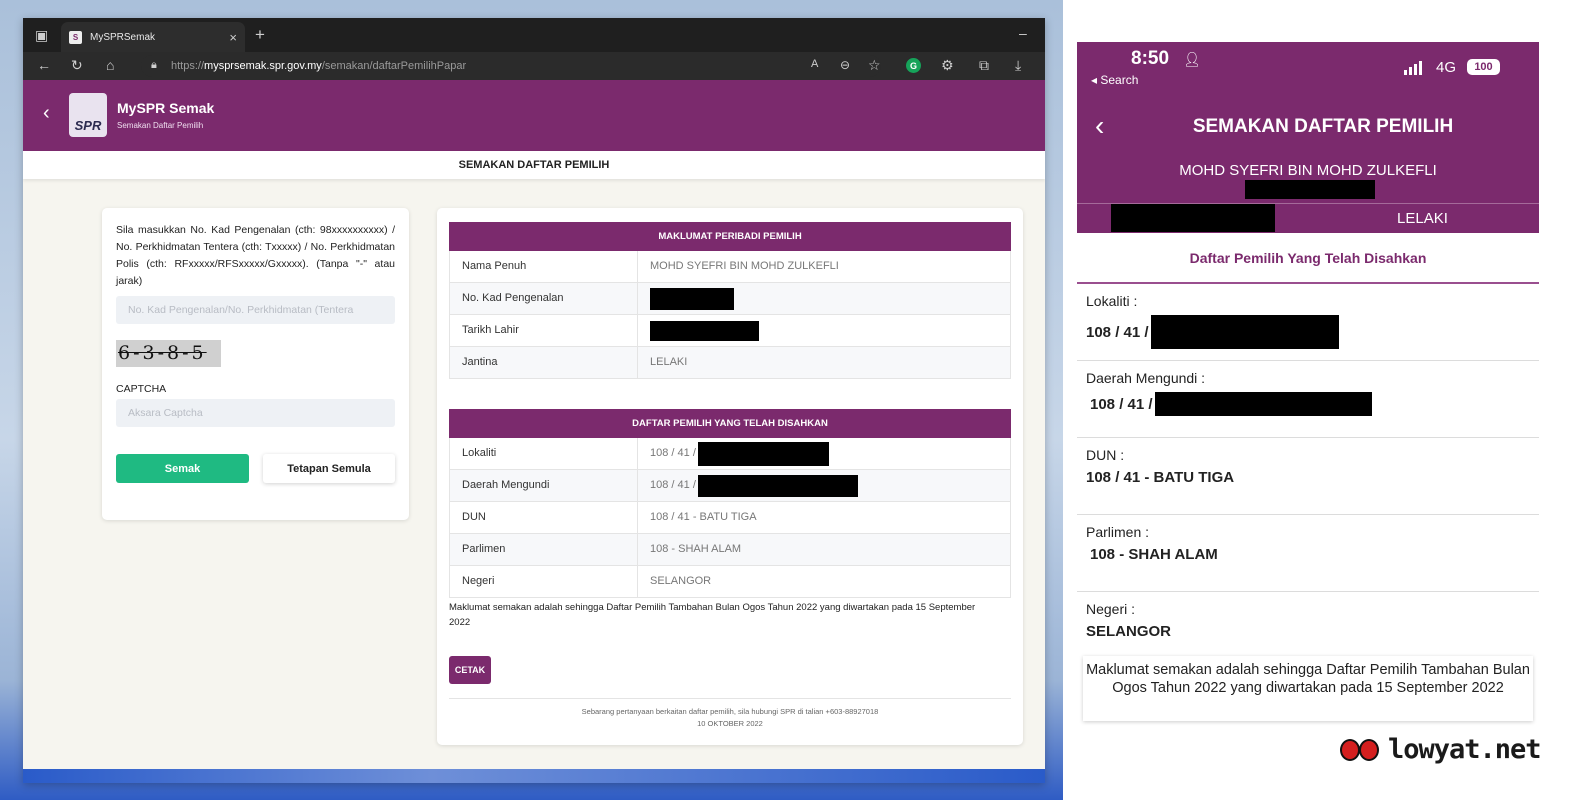  Describe the element at coordinates (260, 34) in the screenshot. I see `new-tab-icon: +` at that location.